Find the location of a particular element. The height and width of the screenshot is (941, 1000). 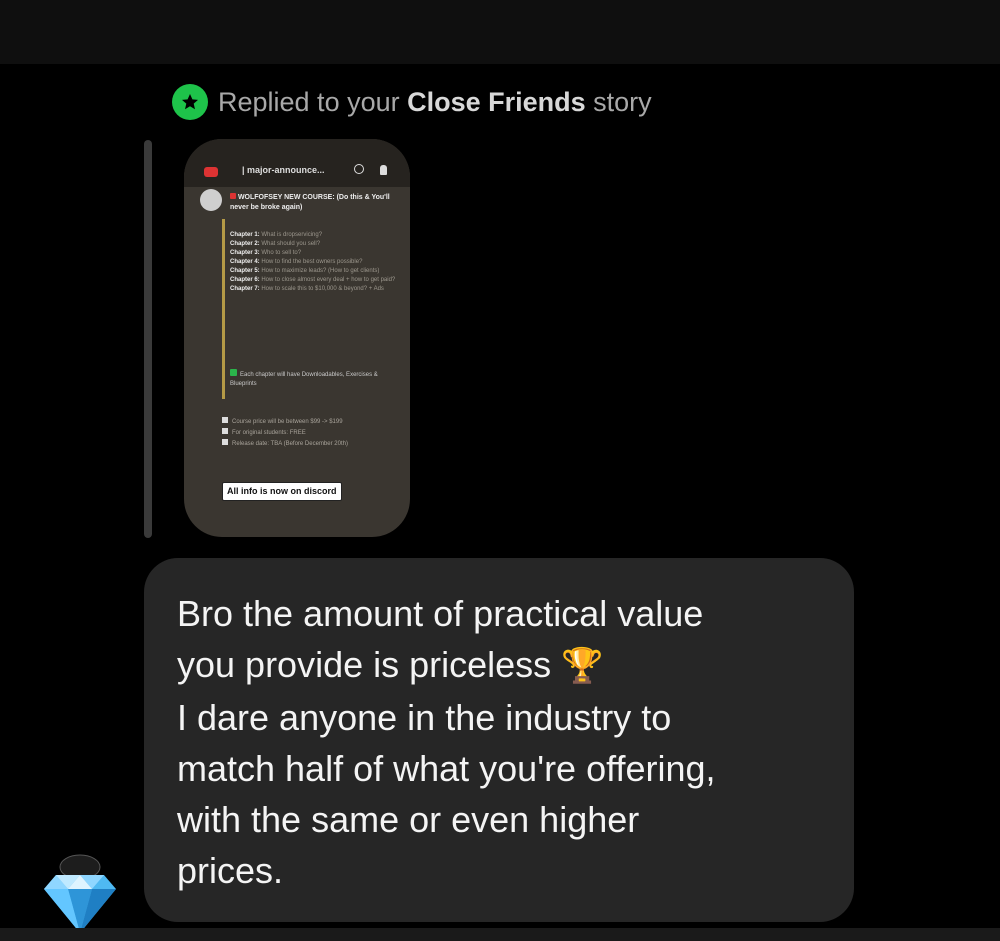

note-item: Release date: TBA (Before December 20th) is located at coordinates (311, 444).